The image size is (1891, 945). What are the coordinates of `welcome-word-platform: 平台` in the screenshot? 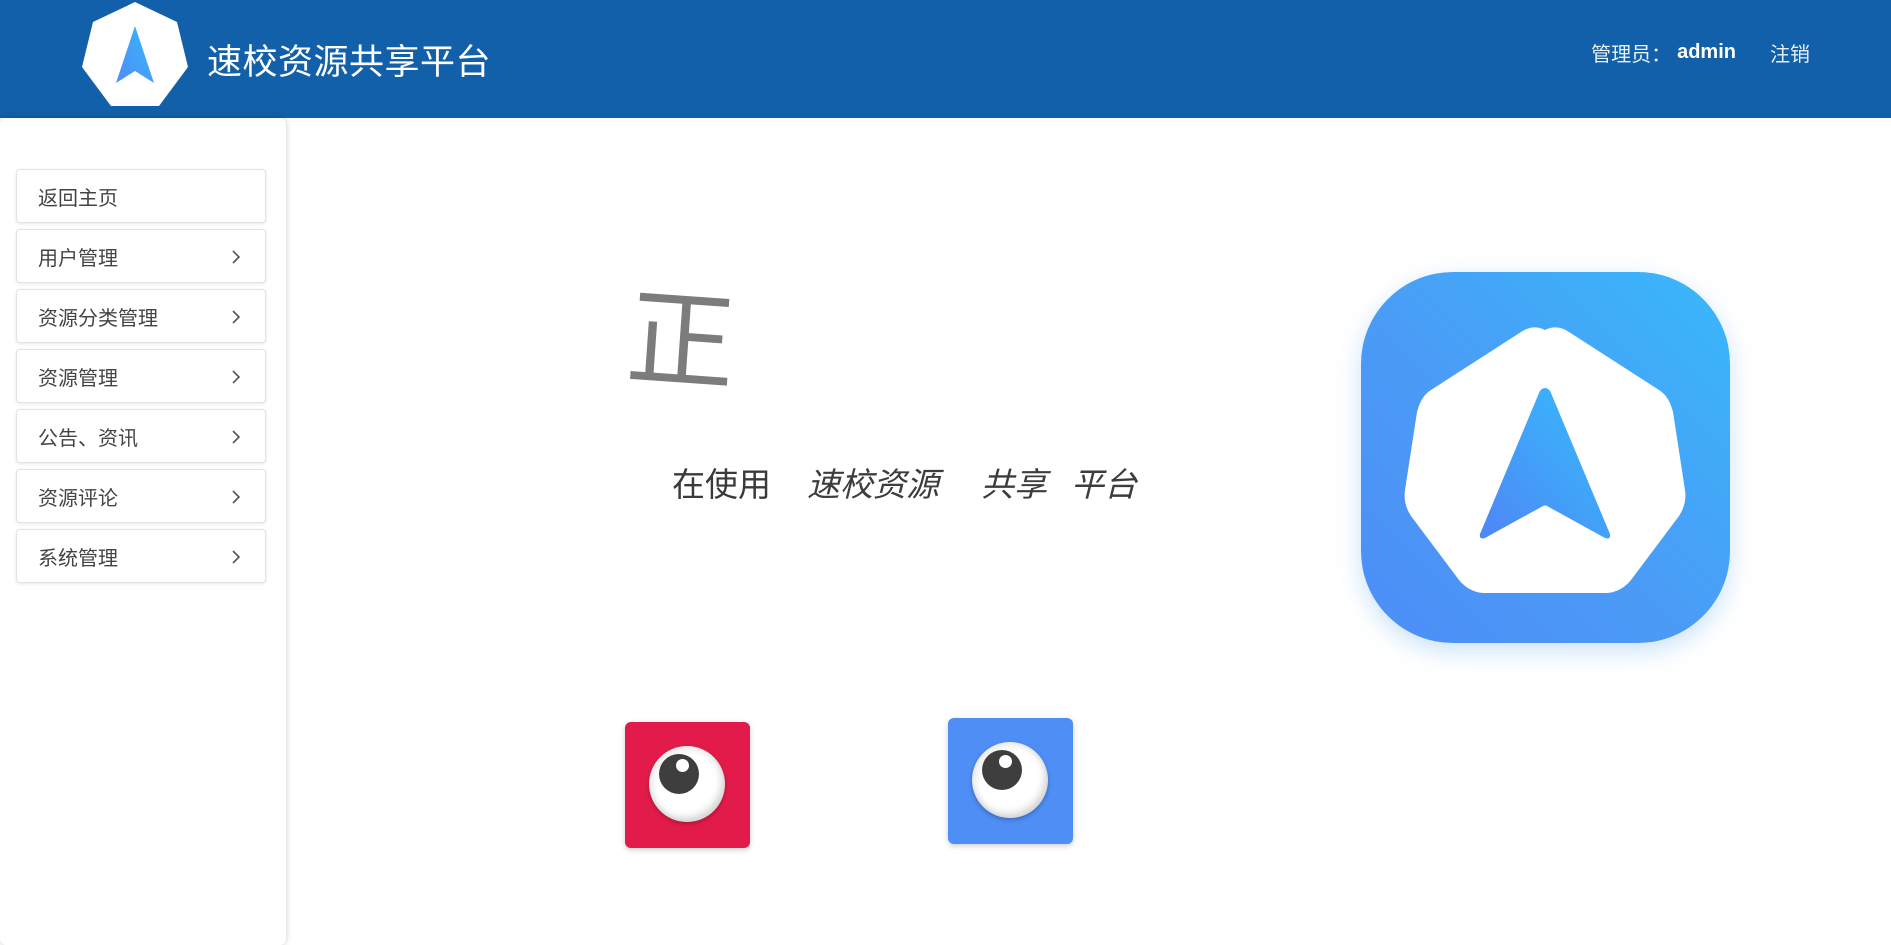 It's located at (1104, 484).